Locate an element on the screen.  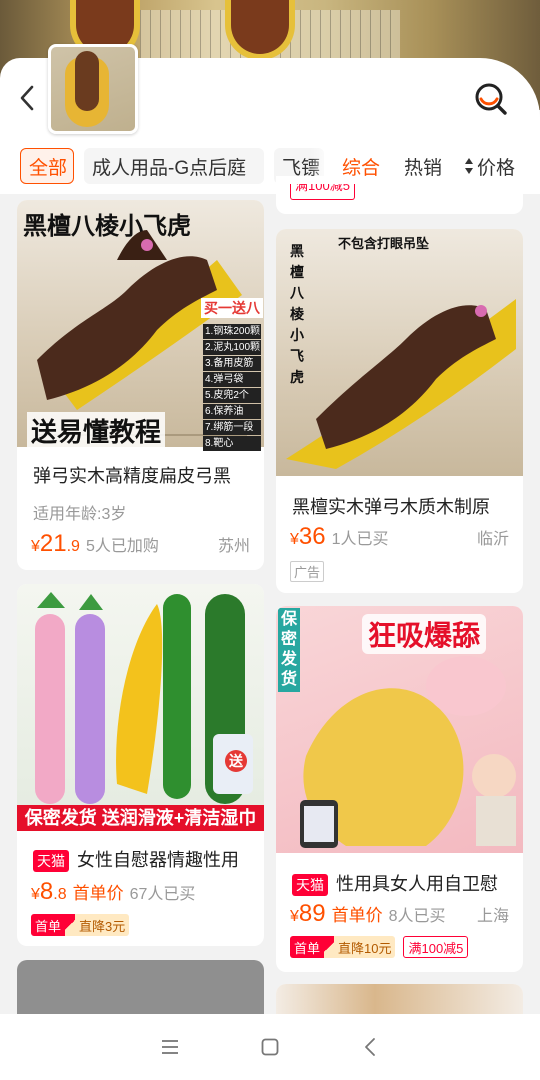
thumbnail-shape is located at coordinates (87, 81).